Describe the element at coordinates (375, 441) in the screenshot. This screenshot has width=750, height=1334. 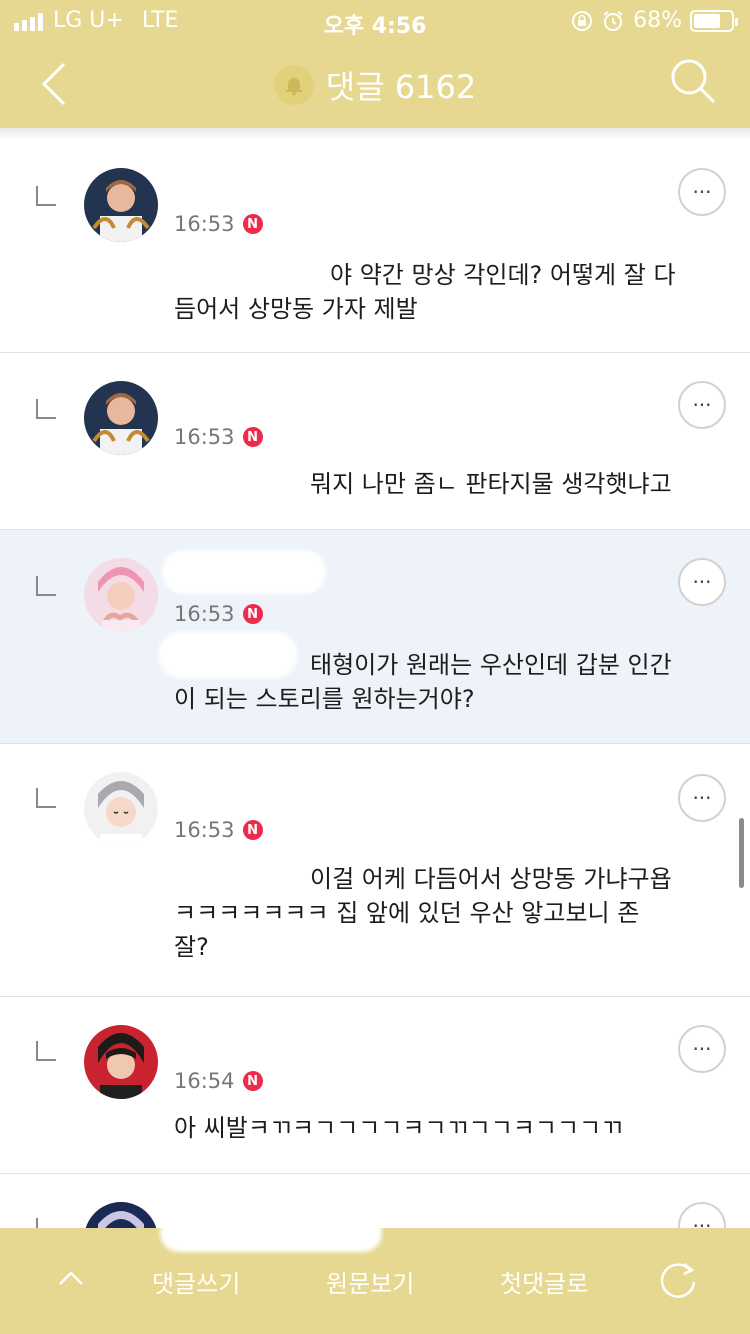
I see `comment-item: 16:53 N ··· 뭐지 나만 좀ㄴ 판타지물 생각햇냐고` at that location.